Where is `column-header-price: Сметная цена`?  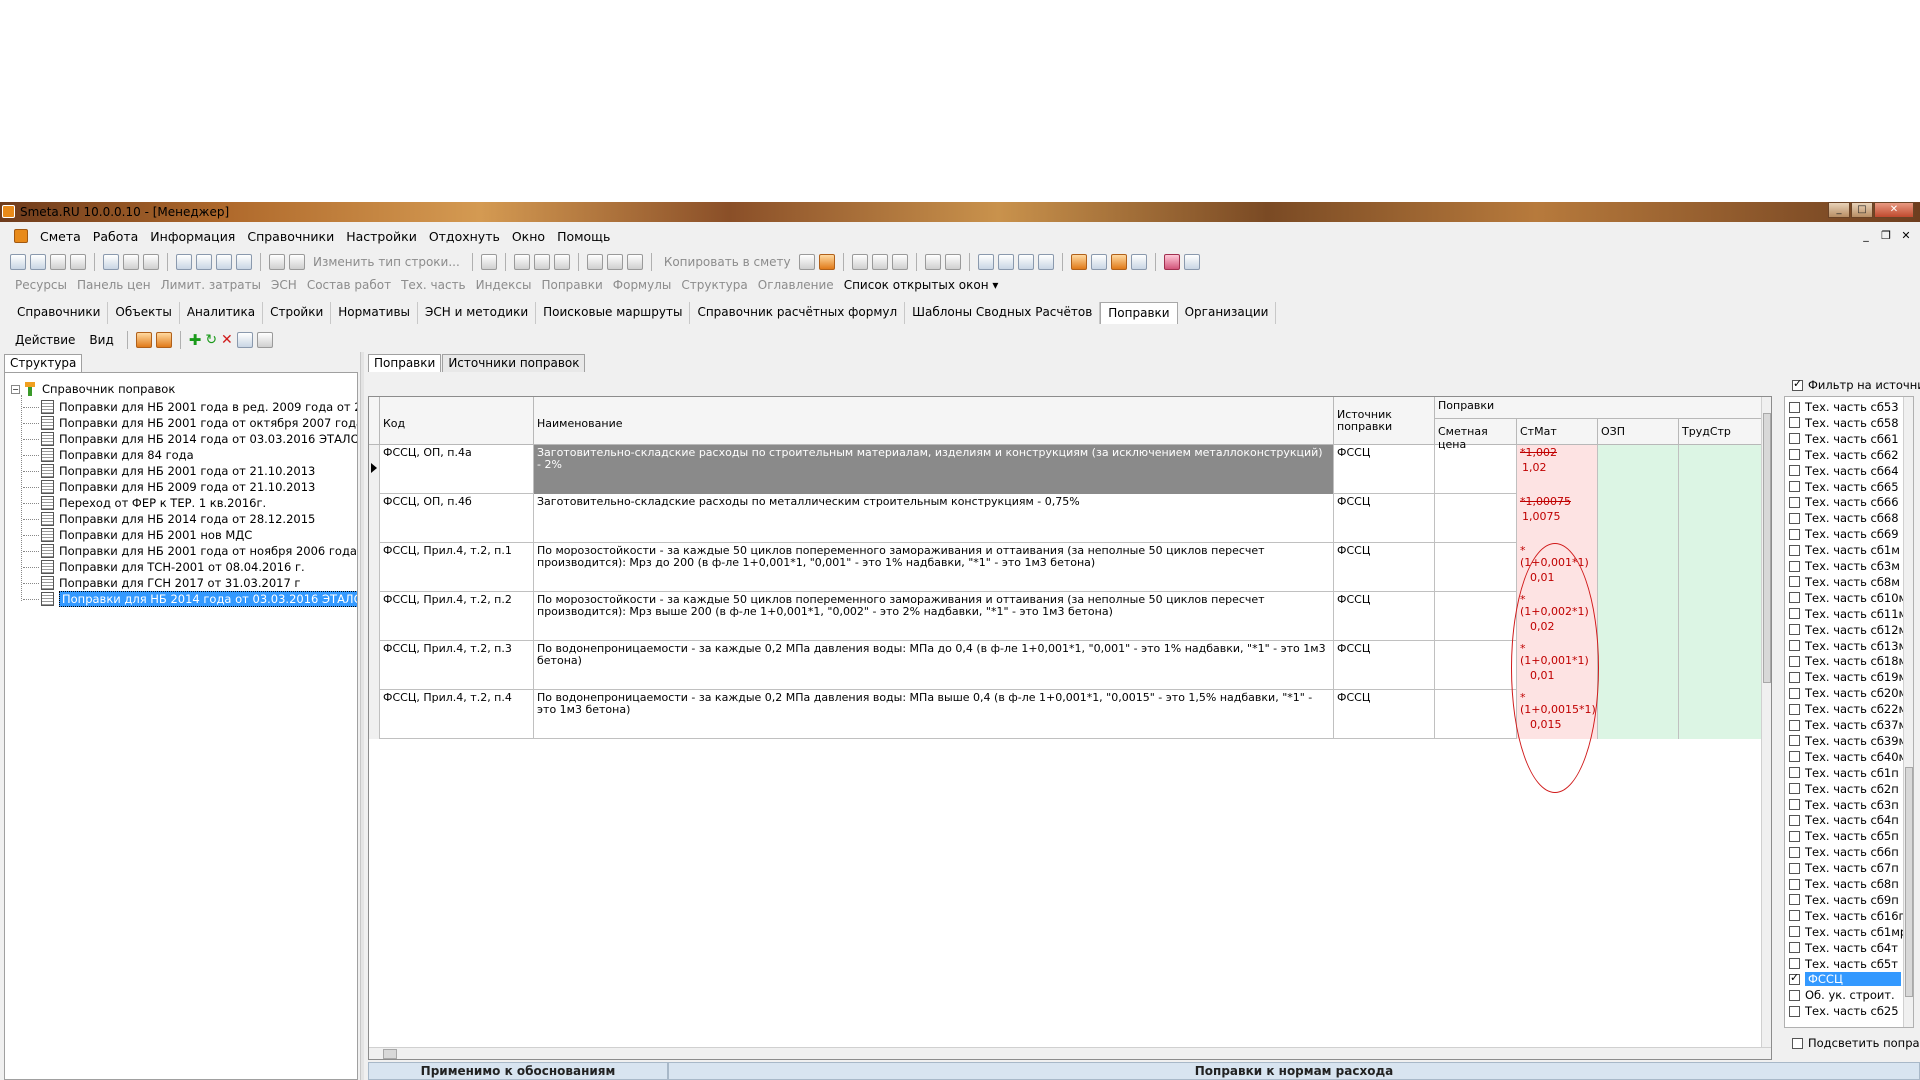
column-header-price: Сметная цена is located at coordinates (1476, 435).